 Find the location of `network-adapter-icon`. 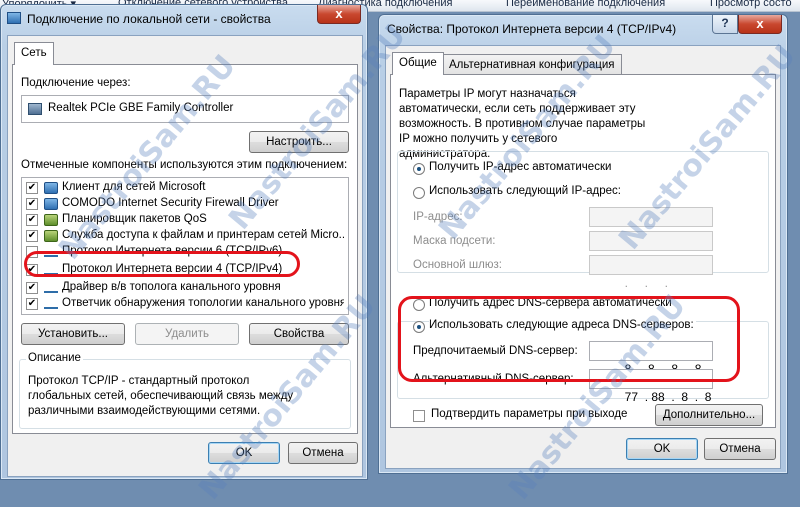

network-adapter-icon is located at coordinates (35, 109).